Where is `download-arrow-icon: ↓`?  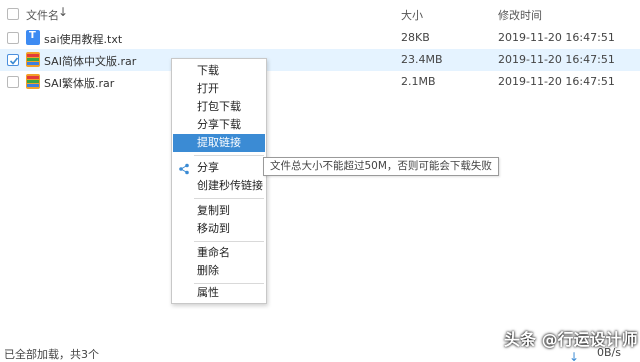 download-arrow-icon: ↓ is located at coordinates (574, 356).